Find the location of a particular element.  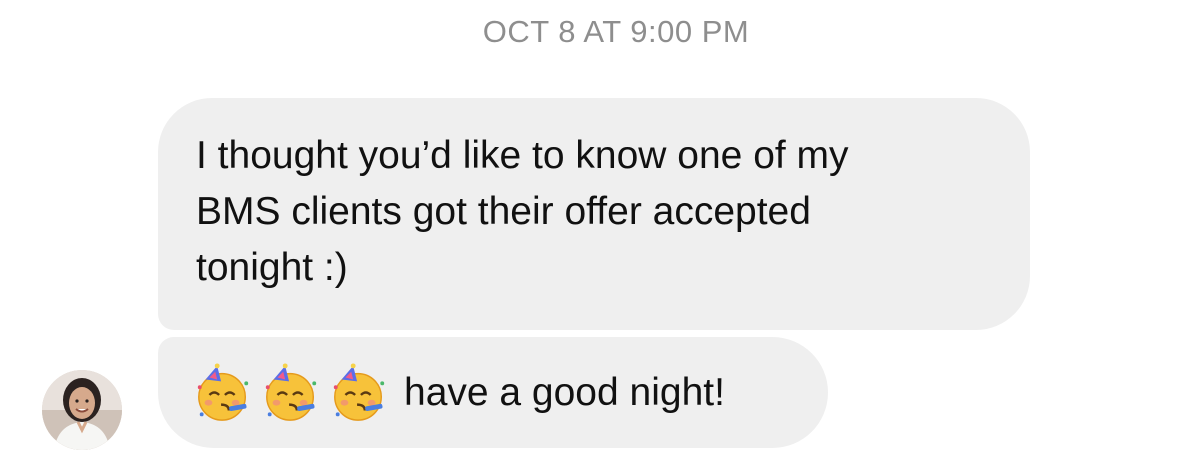

profile-photo-avatar is located at coordinates (82, 410).